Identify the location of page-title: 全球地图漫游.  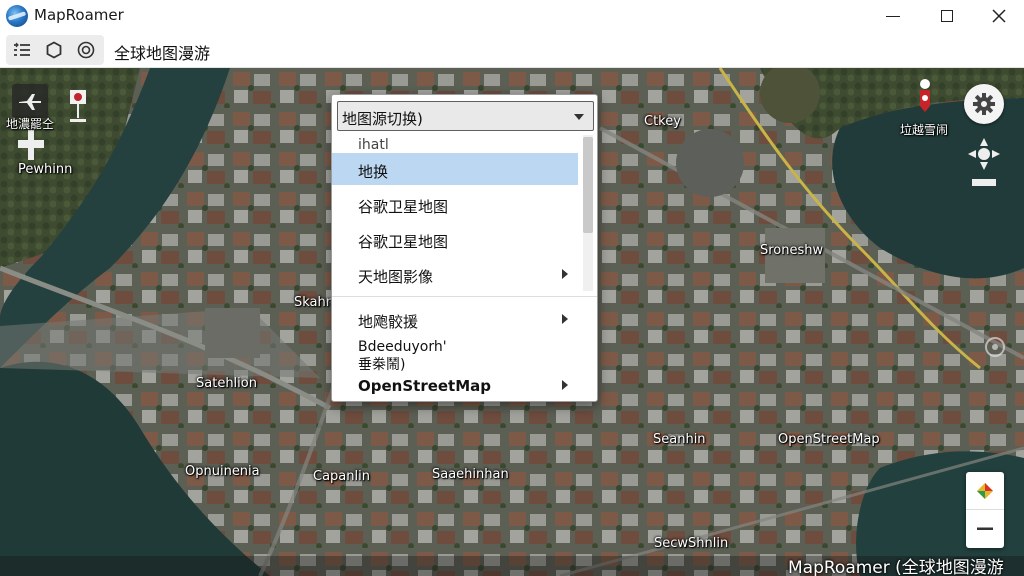
(162, 53).